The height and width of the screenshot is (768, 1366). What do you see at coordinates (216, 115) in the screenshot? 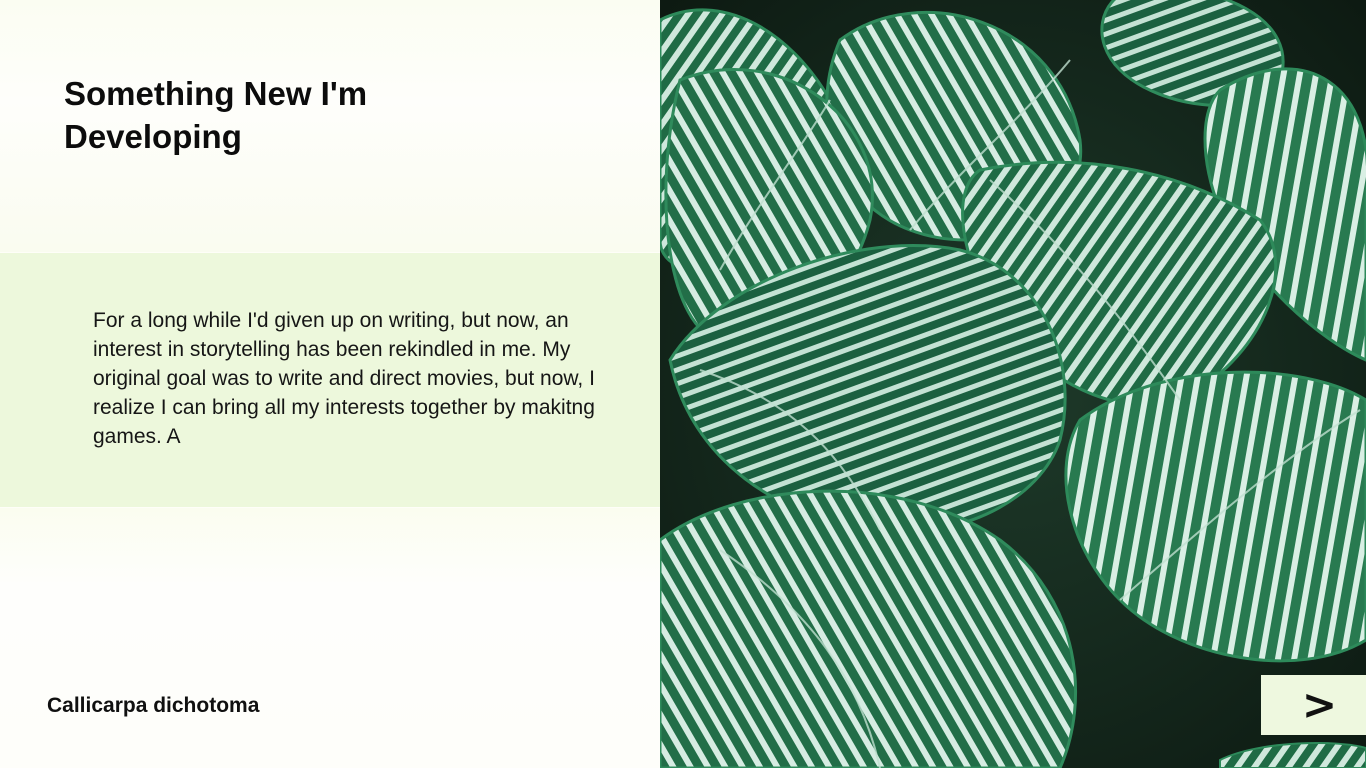
I see `slide-title: Something New I'm Developing` at bounding box center [216, 115].